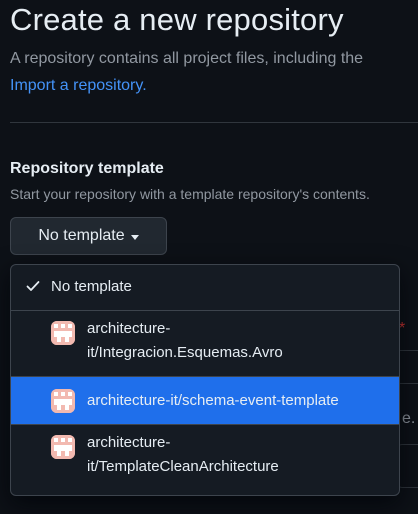 This screenshot has width=418, height=514. What do you see at coordinates (409, 418) in the screenshot?
I see `background-trailing-text: e.` at bounding box center [409, 418].